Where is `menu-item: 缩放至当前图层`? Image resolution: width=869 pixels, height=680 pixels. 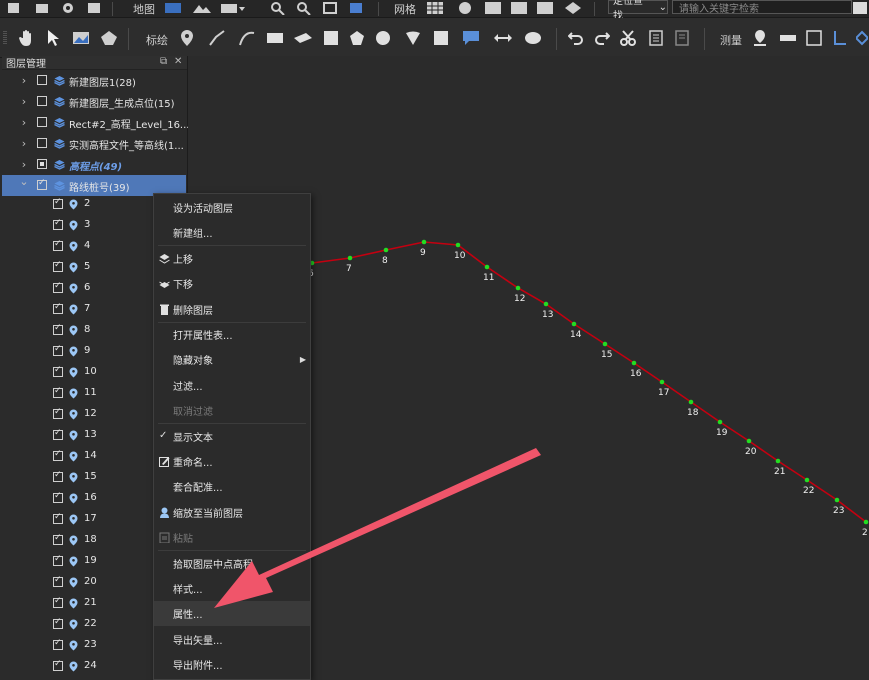
menu-item: 缩放至当前图层 is located at coordinates (232, 512).